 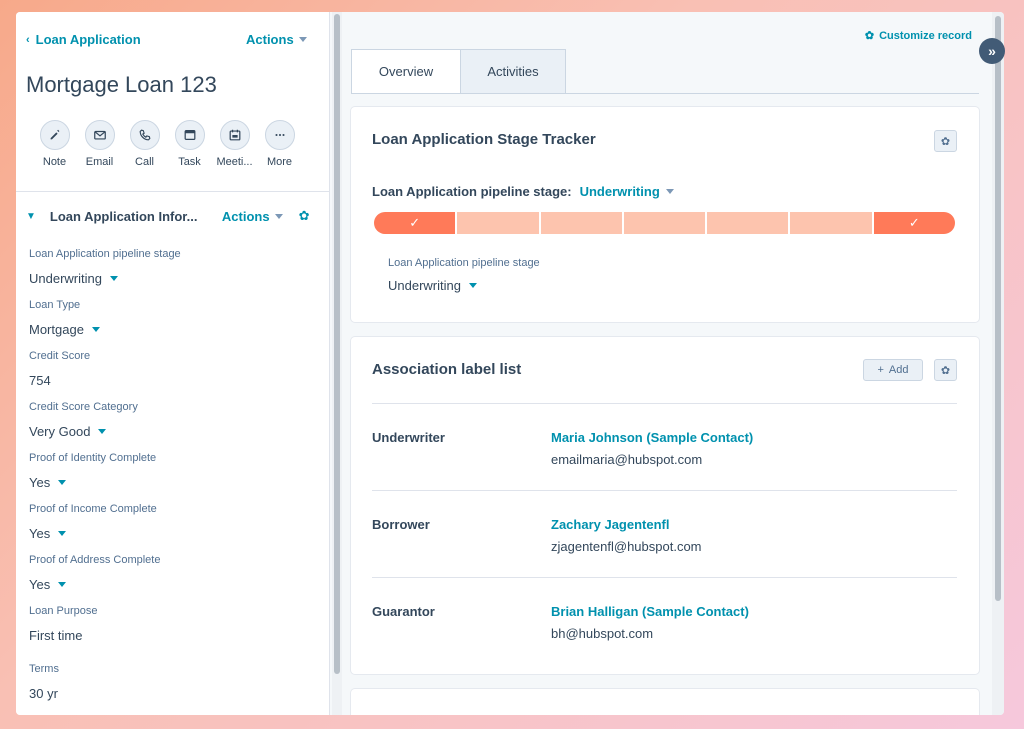 I want to click on card-title: Loan Application Stage Tracker, so click(x=484, y=139).